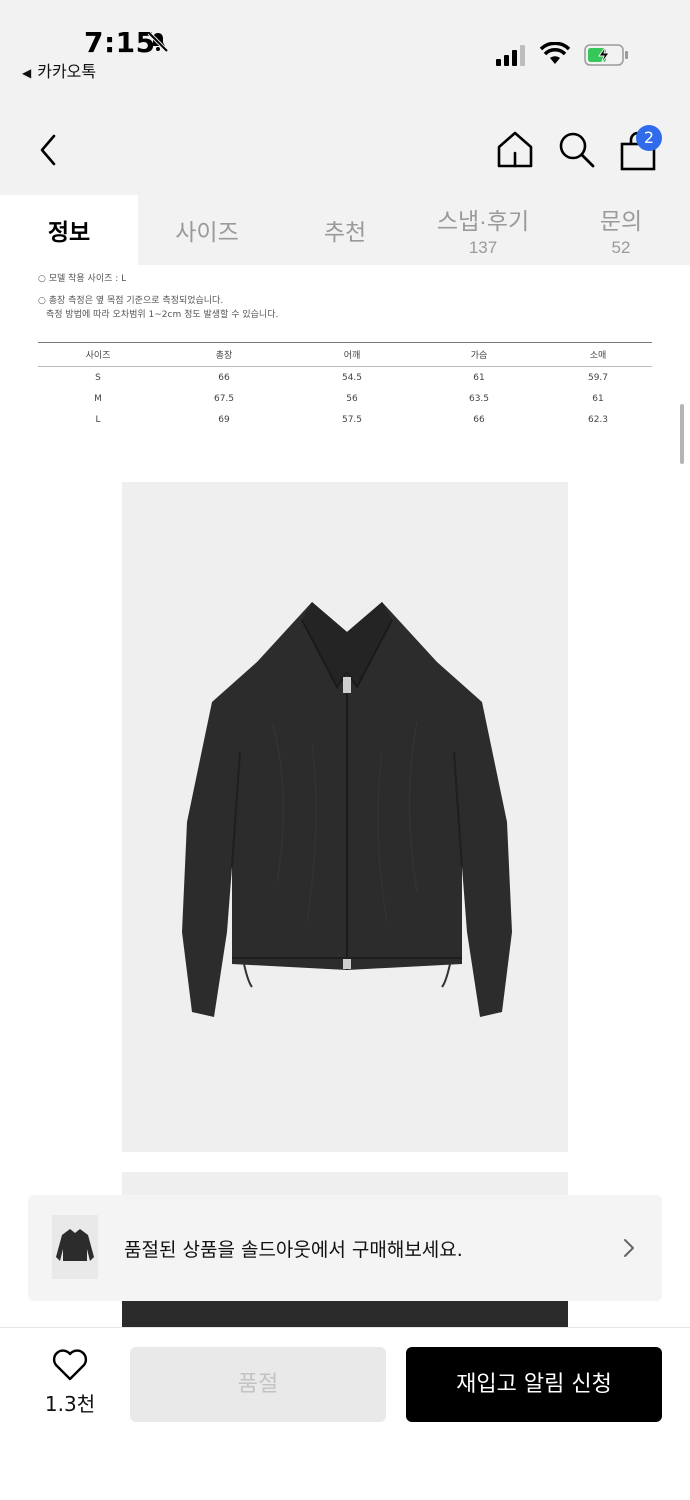 The height and width of the screenshot is (1500, 690). Describe the element at coordinates (576, 149) in the screenshot. I see `search-icon` at that location.